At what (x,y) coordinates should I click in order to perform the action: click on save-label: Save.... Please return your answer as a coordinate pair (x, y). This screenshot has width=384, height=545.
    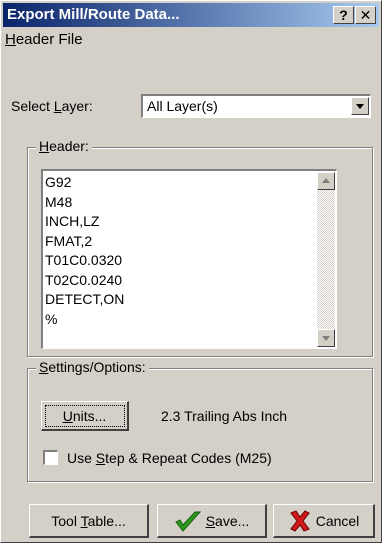
    Looking at the image, I should click on (227, 520).